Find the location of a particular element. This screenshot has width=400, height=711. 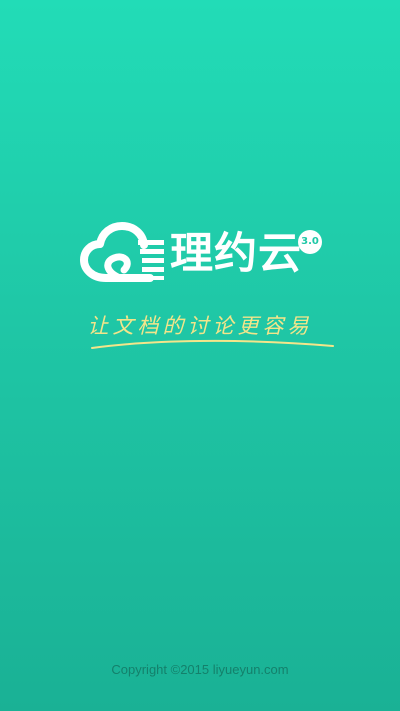

cloud-document-icon is located at coordinates (122, 252).